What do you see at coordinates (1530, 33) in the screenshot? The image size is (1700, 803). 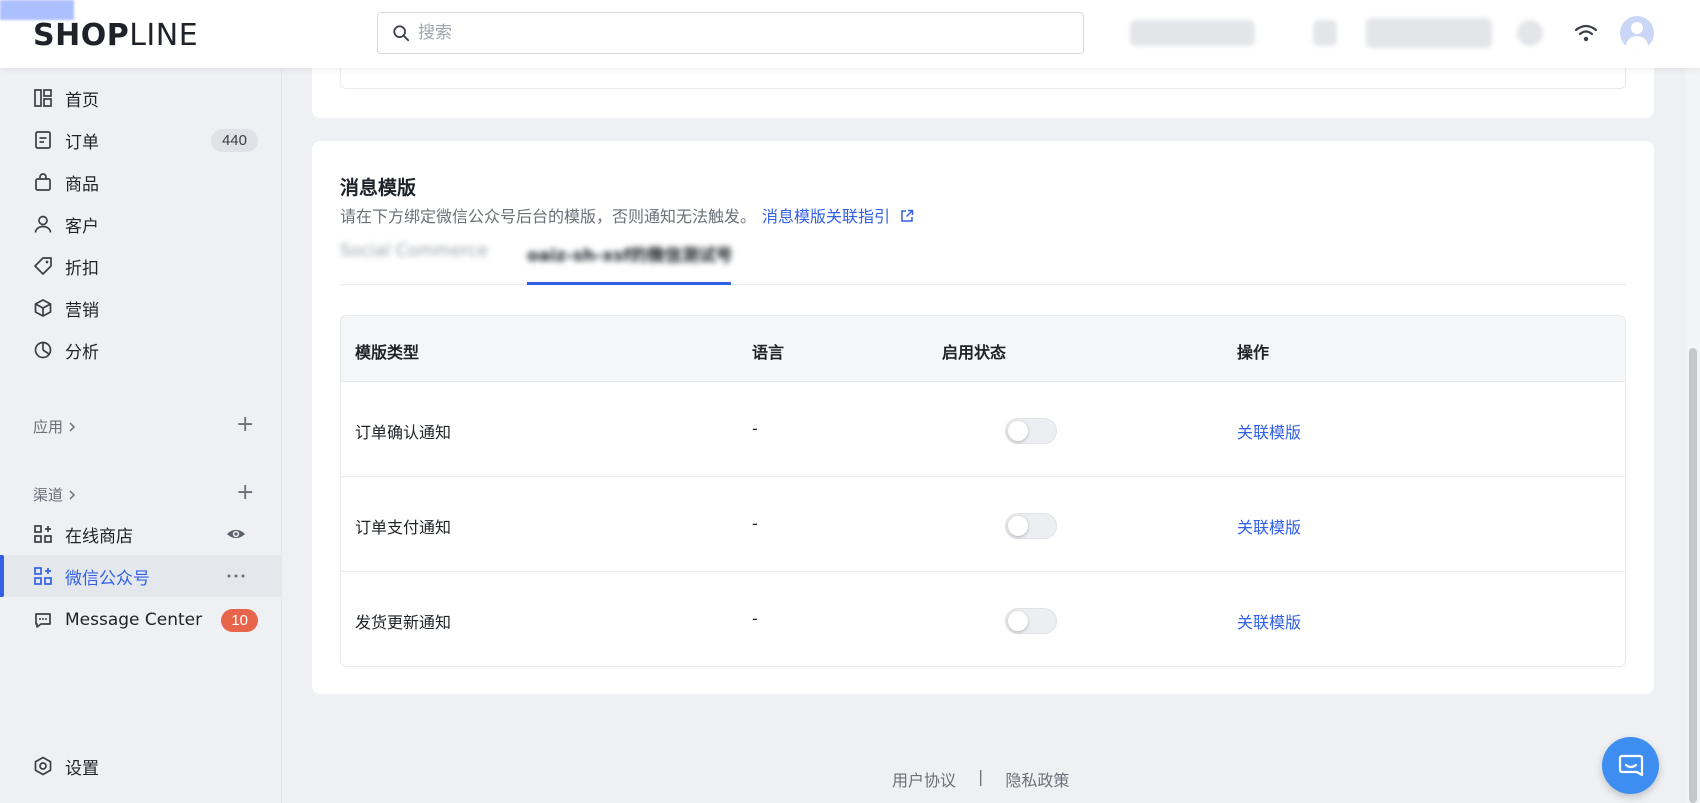 I see `help-icon` at bounding box center [1530, 33].